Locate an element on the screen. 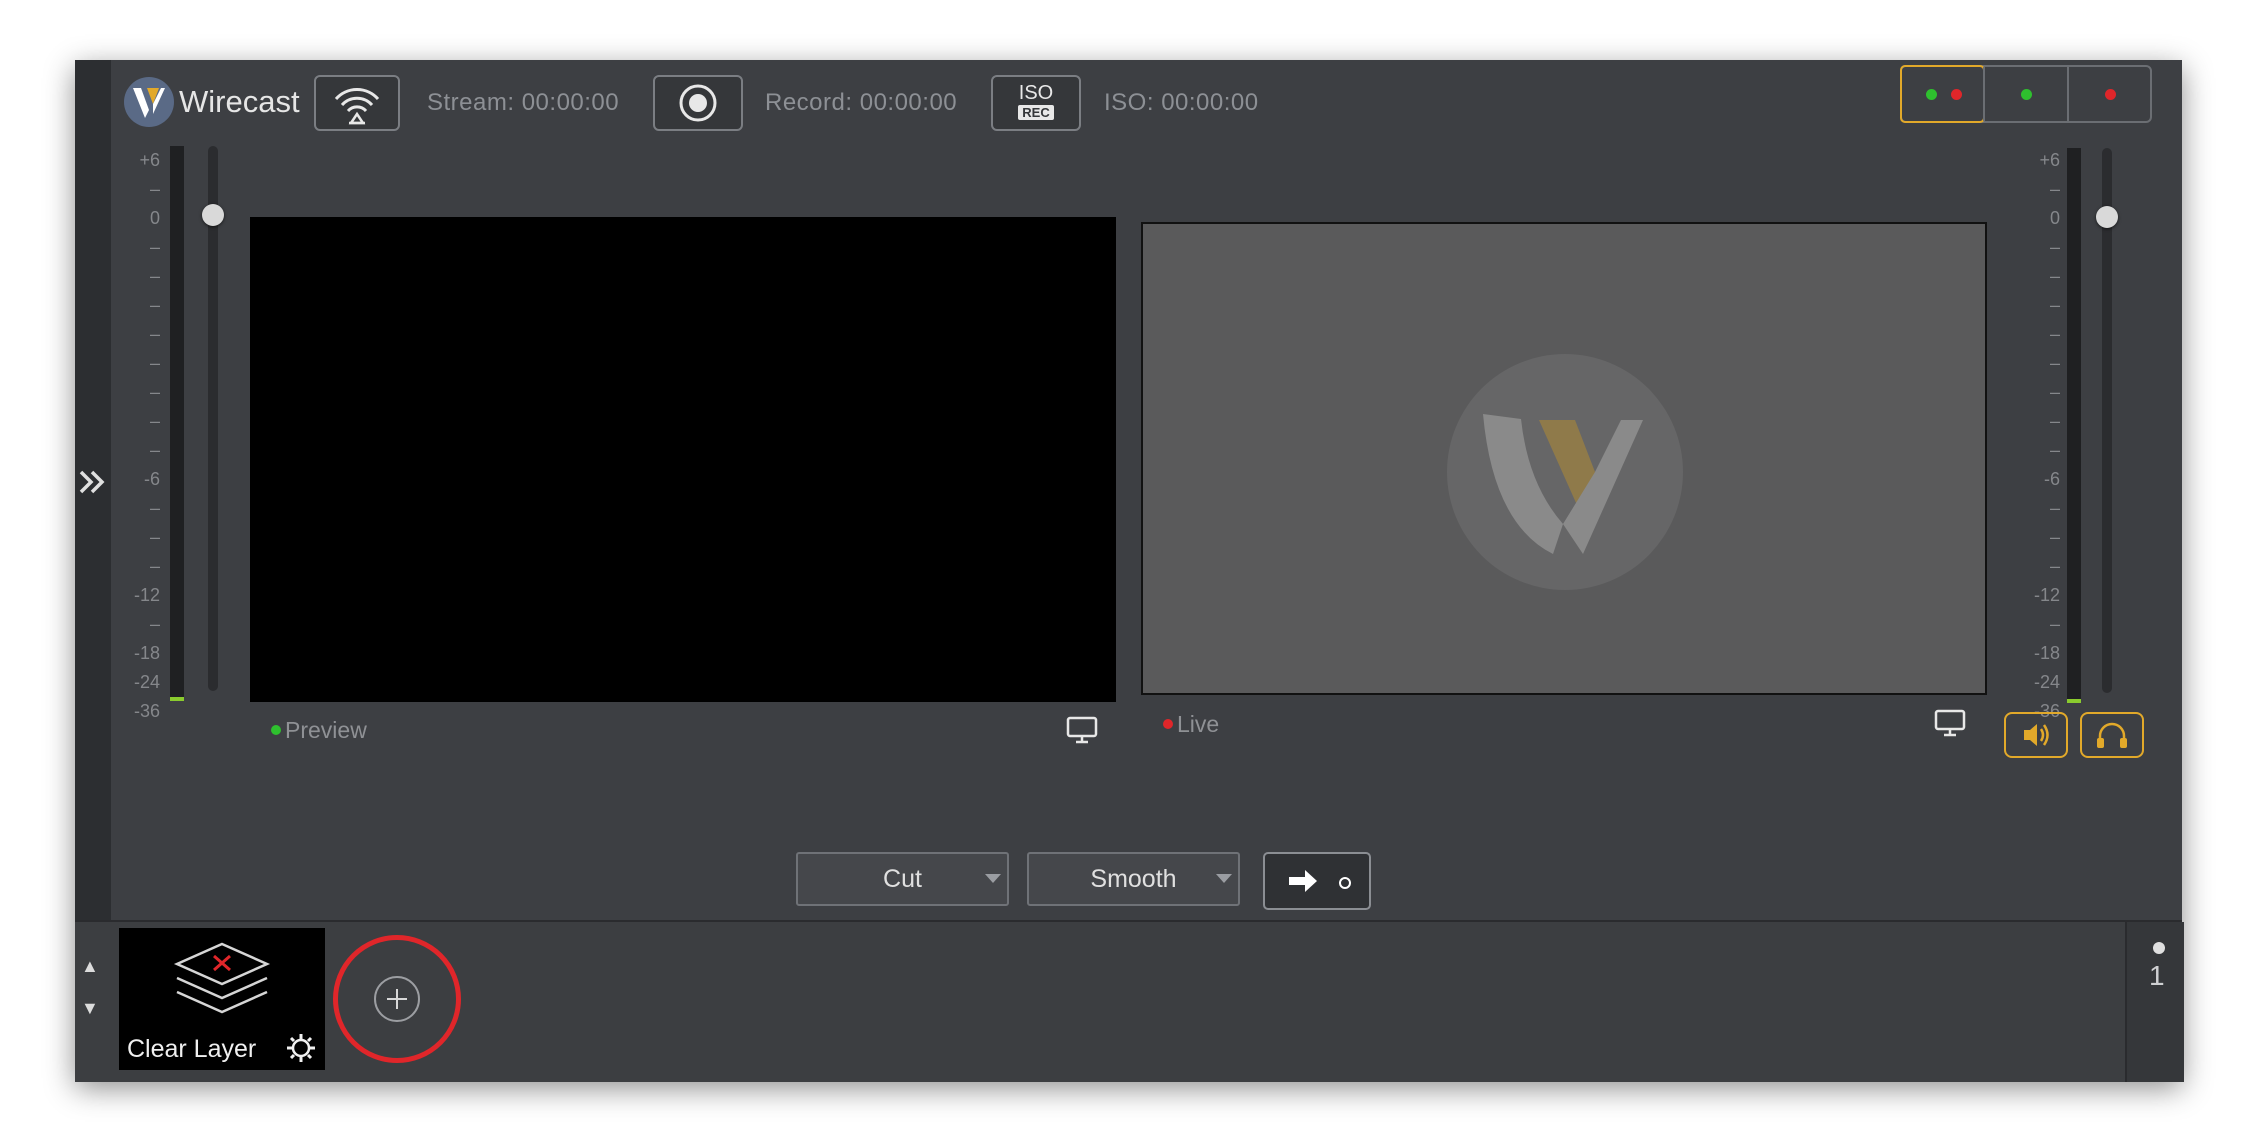  record-label: Record: is located at coordinates (809, 102).